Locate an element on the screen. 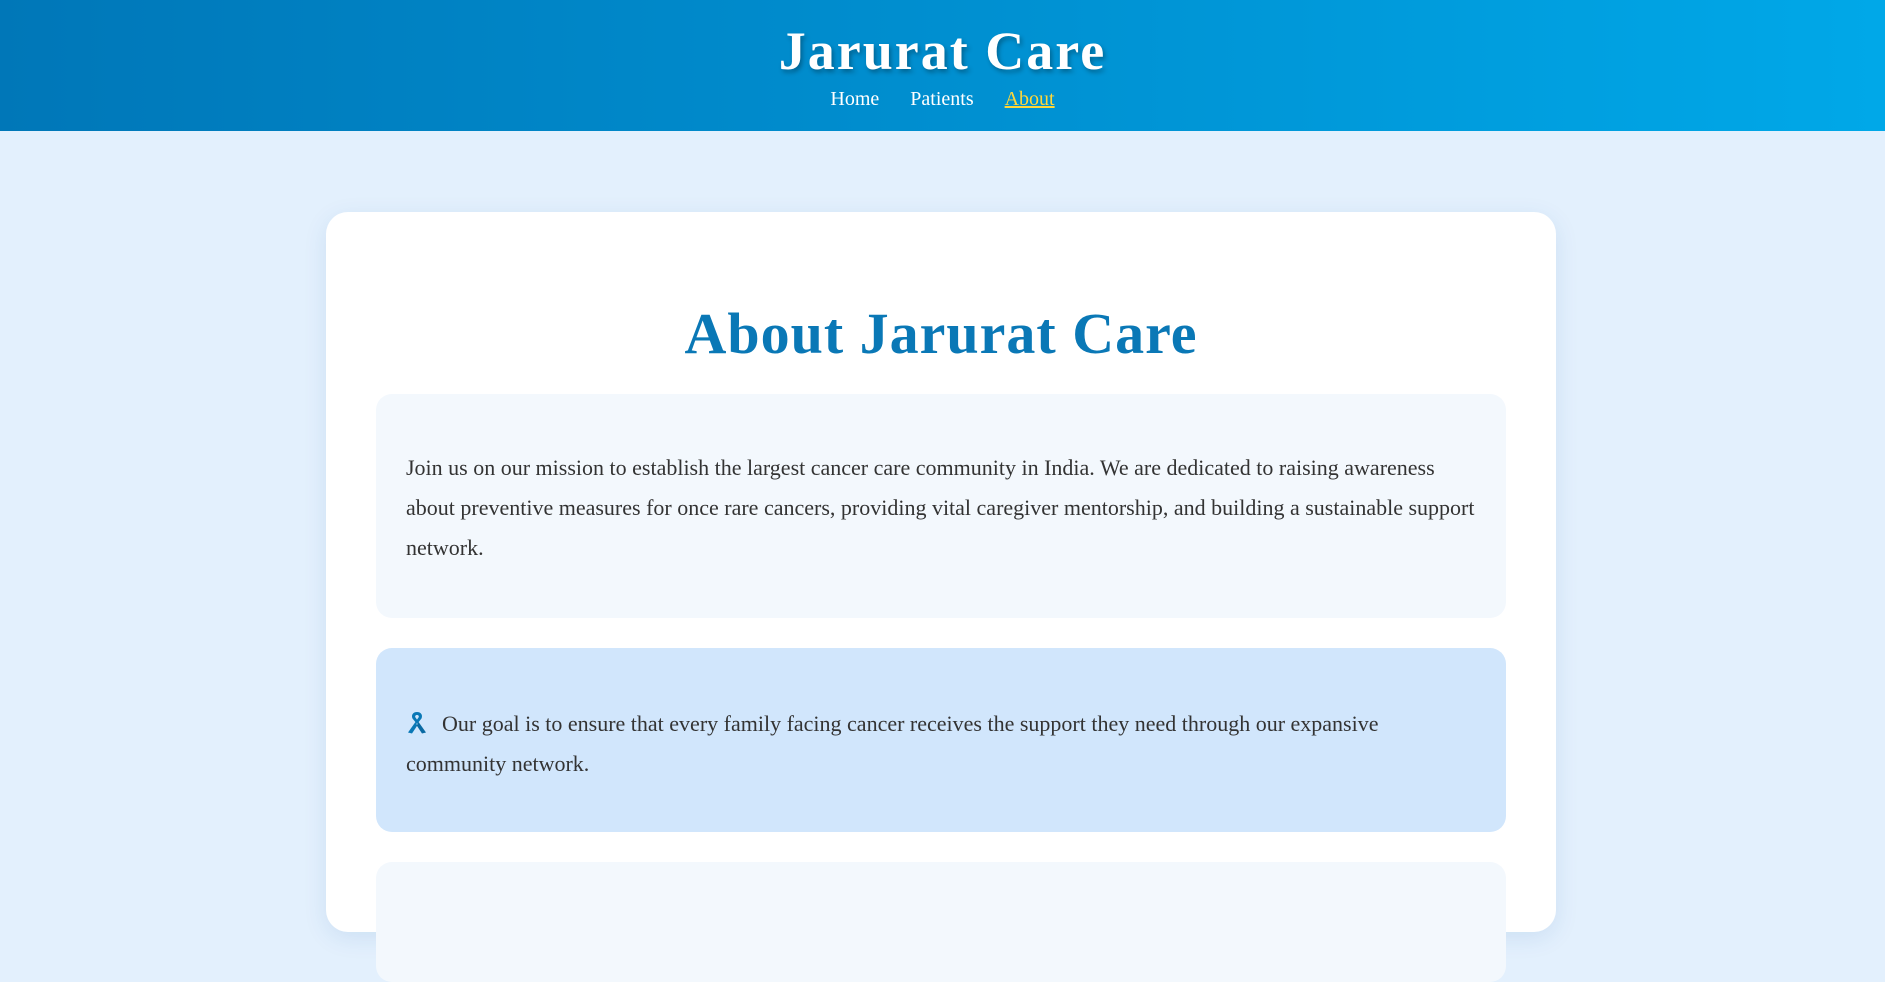  nav-link-home: Home is located at coordinates (854, 99).